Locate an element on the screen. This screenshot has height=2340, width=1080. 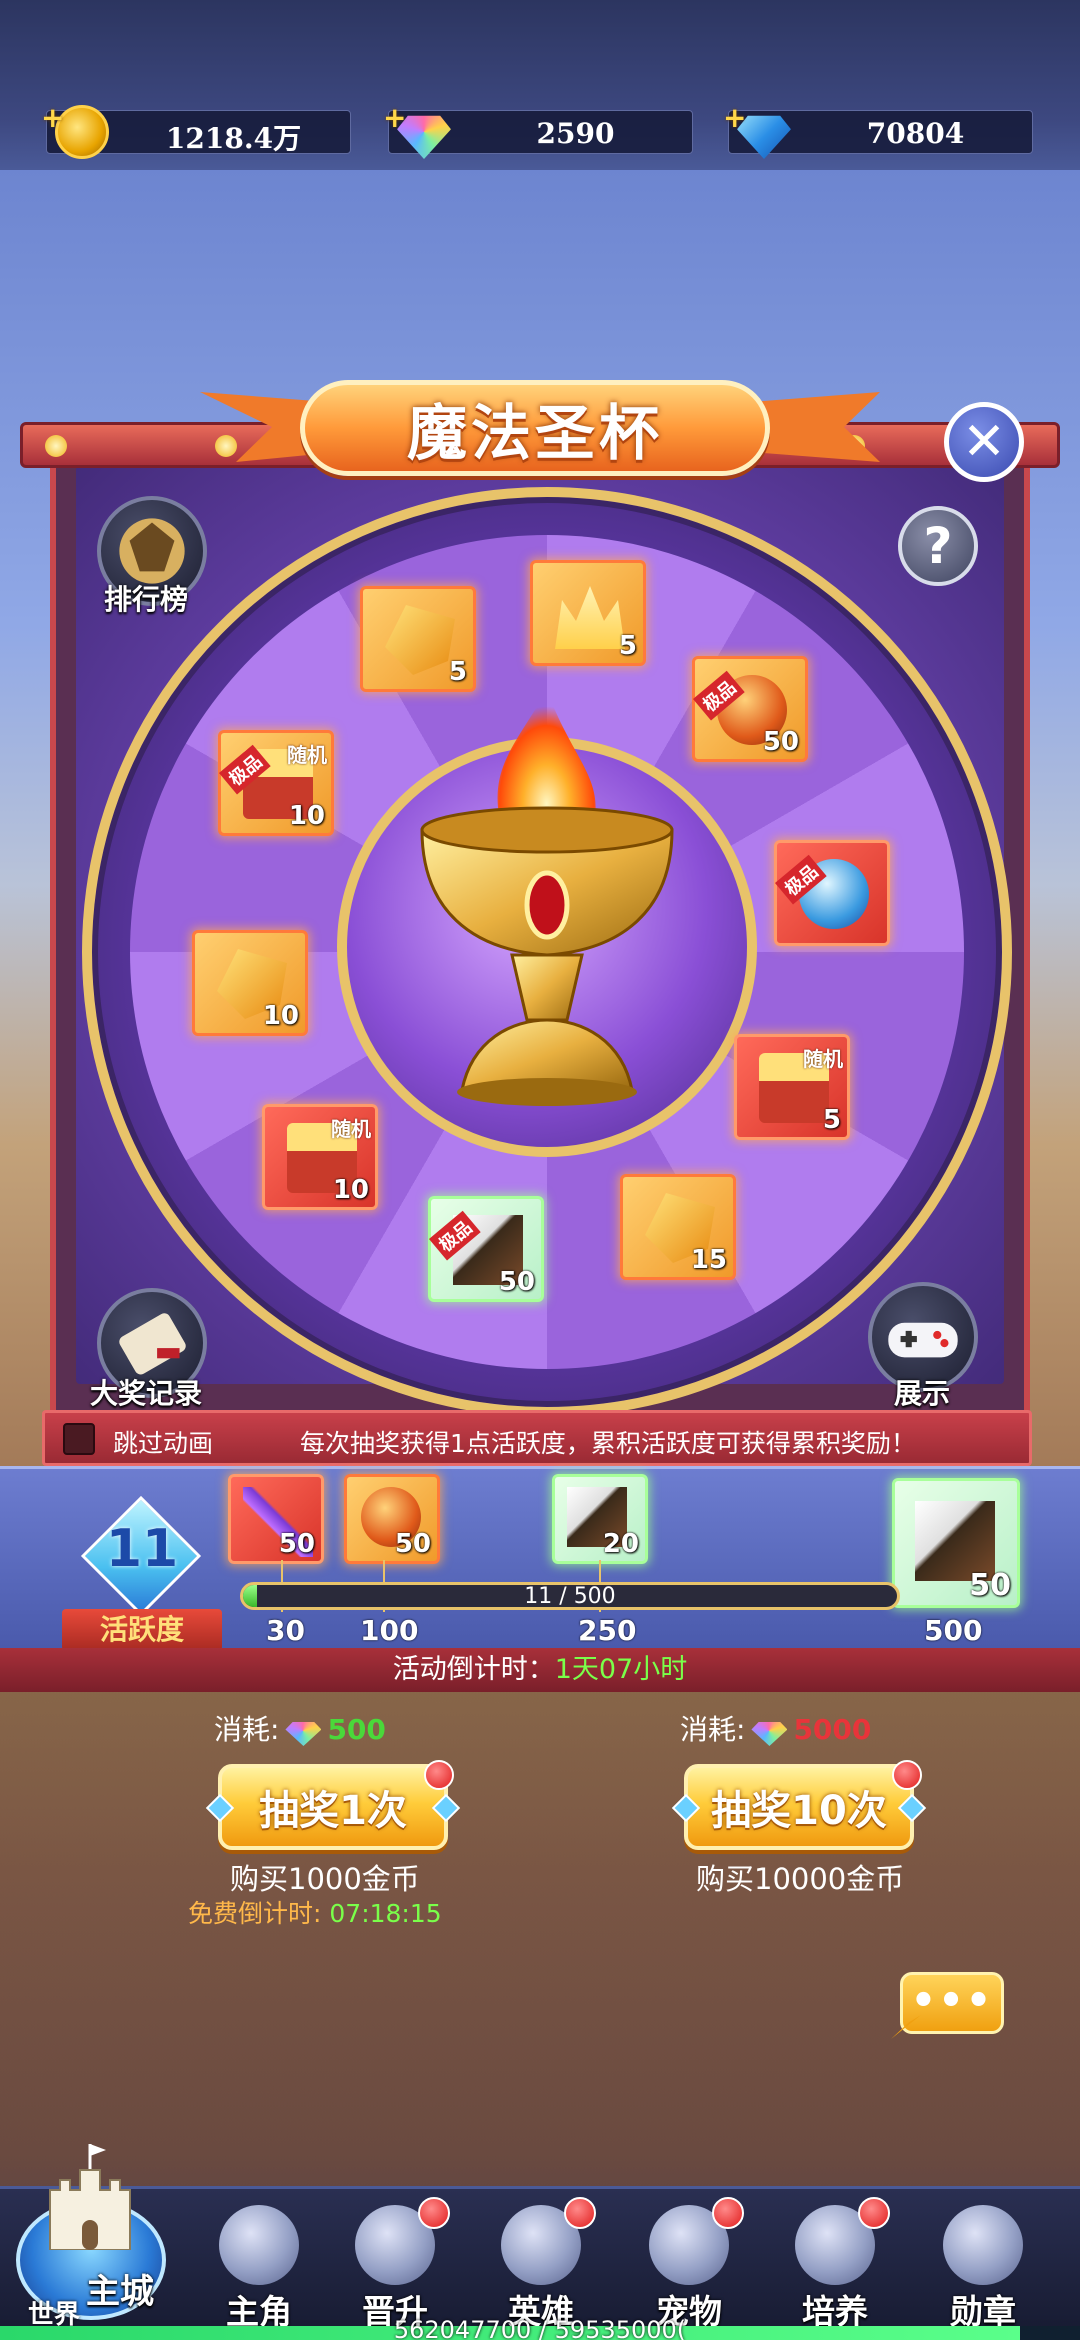
item-quantity: 15 is located at coordinates (708, 1260).